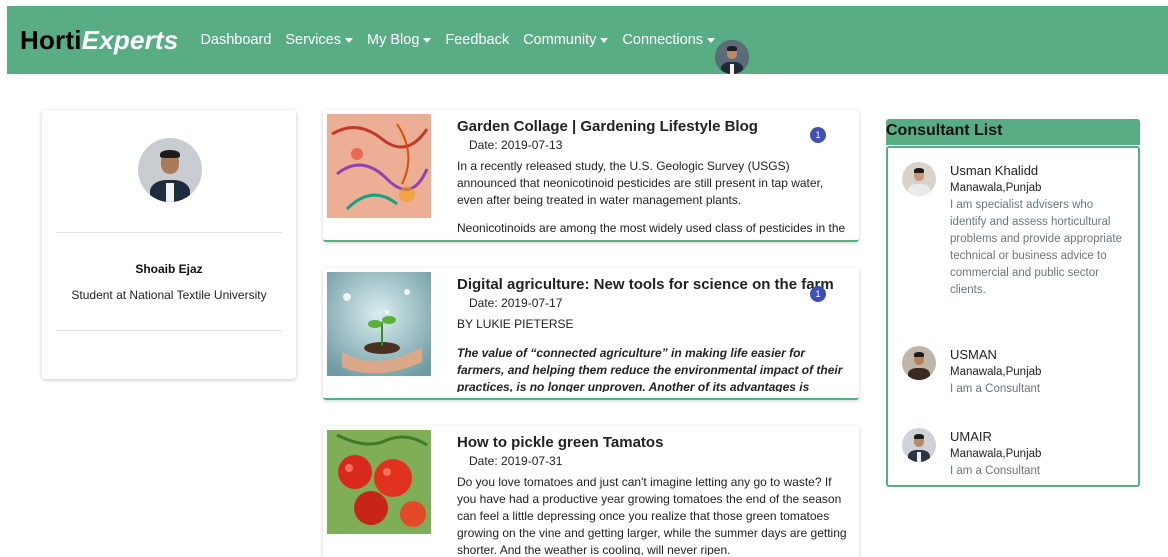 The width and height of the screenshot is (1168, 557). I want to click on consultant-item: USMAN Manawala,Punjab I am a Consultant, so click(1016, 374).